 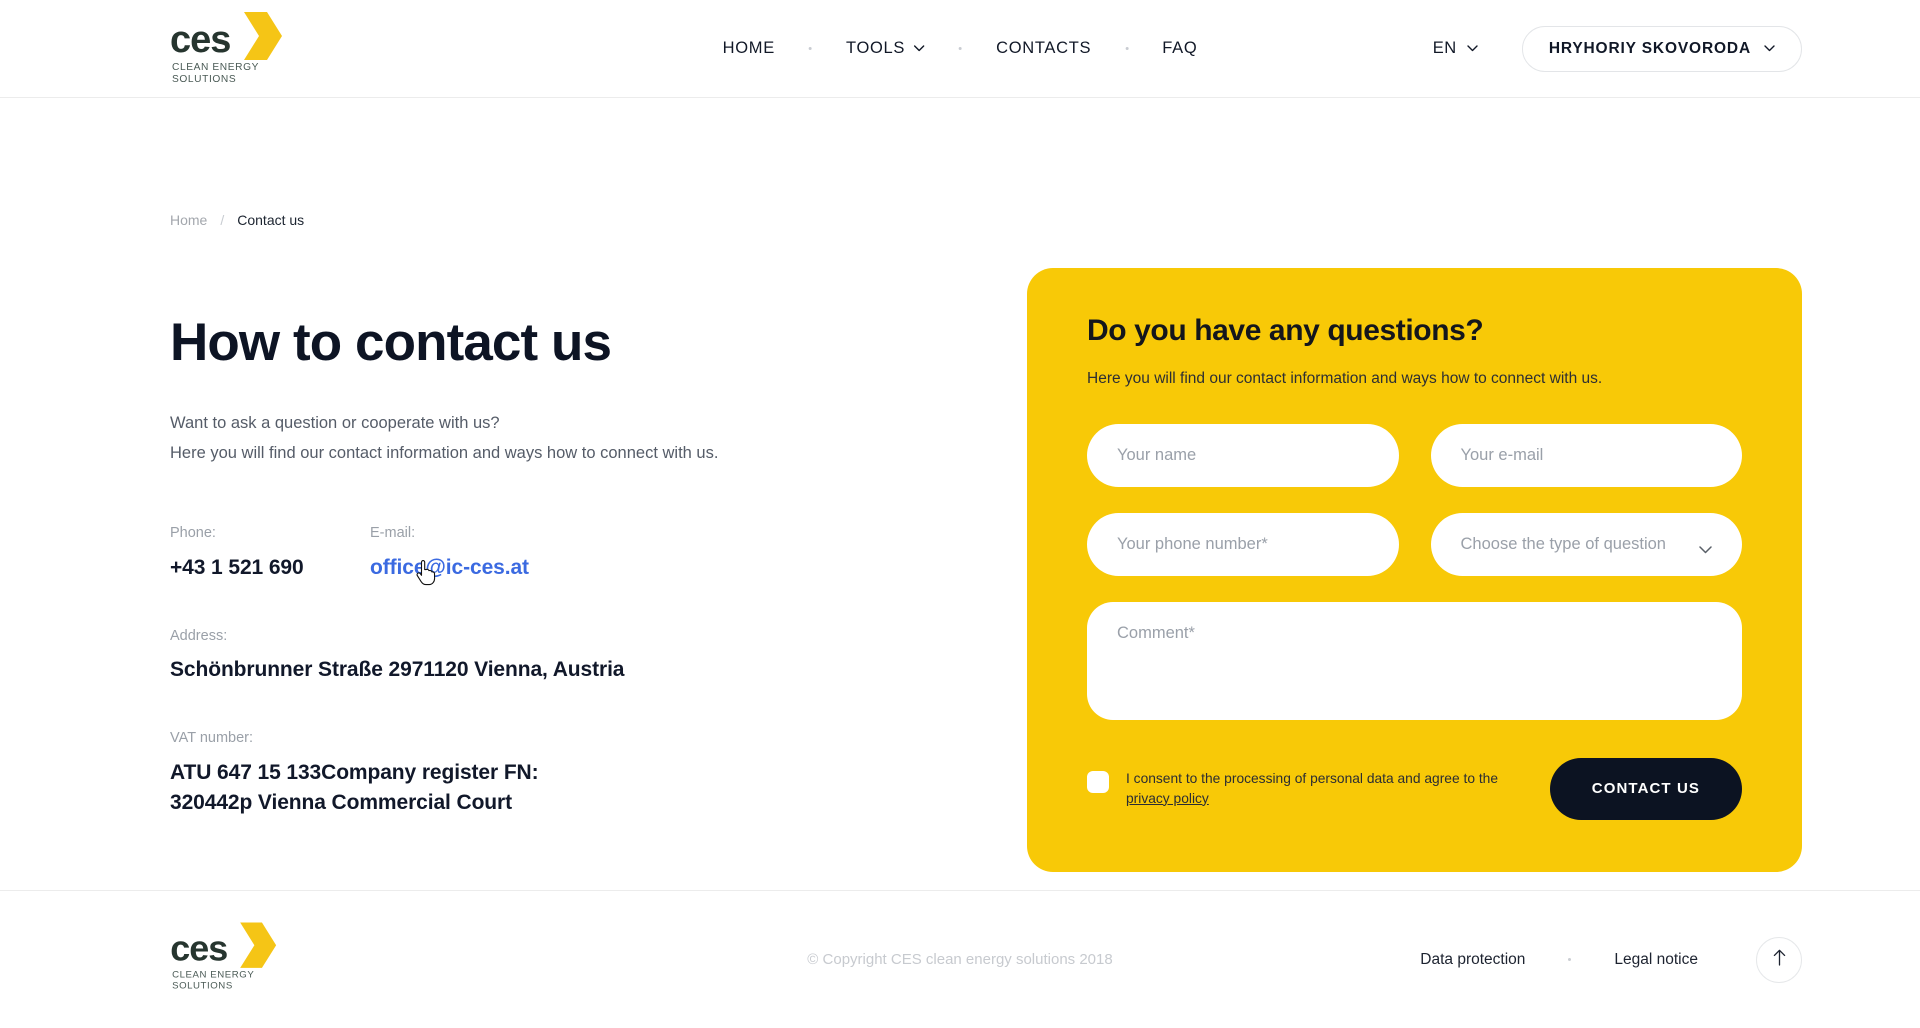 I want to click on footer-logo: ces CLEAN ENERGY SOLUTIONS, so click(x=226, y=959).